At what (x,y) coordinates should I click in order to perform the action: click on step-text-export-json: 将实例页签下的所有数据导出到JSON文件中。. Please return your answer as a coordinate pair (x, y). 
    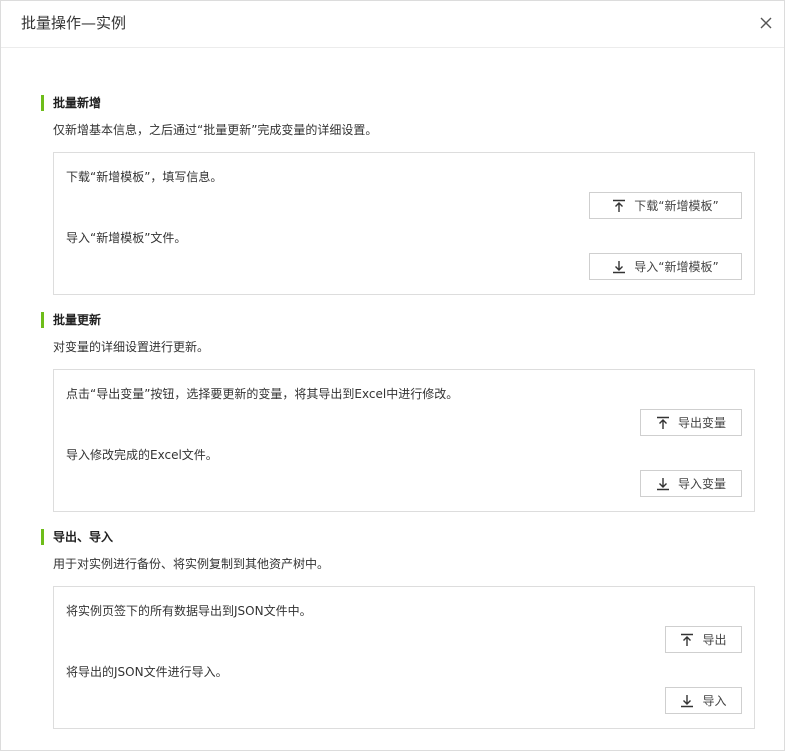
    Looking at the image, I should click on (189, 611).